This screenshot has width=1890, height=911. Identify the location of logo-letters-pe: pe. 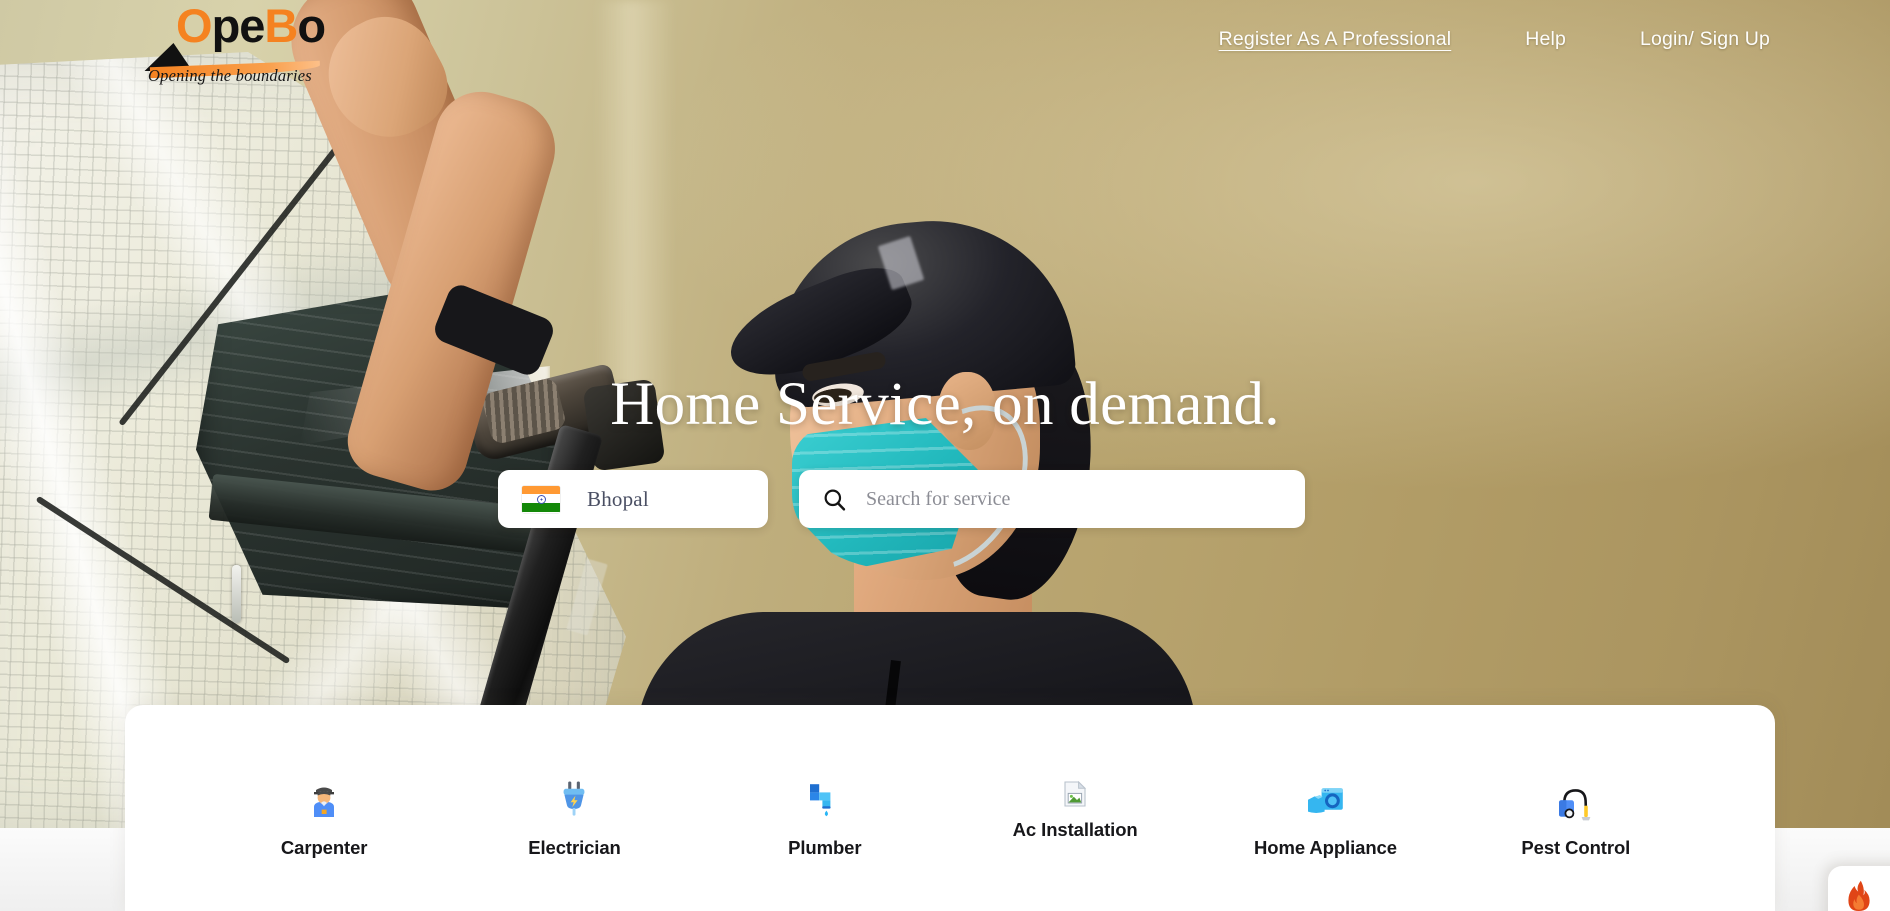
(238, 26).